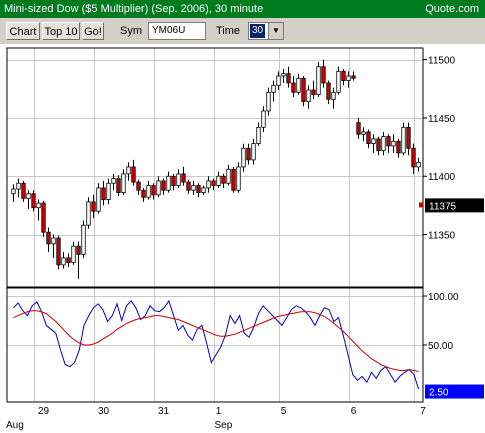 The image size is (485, 433). Describe the element at coordinates (443, 206) in the screenshot. I see `last-price-value: 11375` at that location.